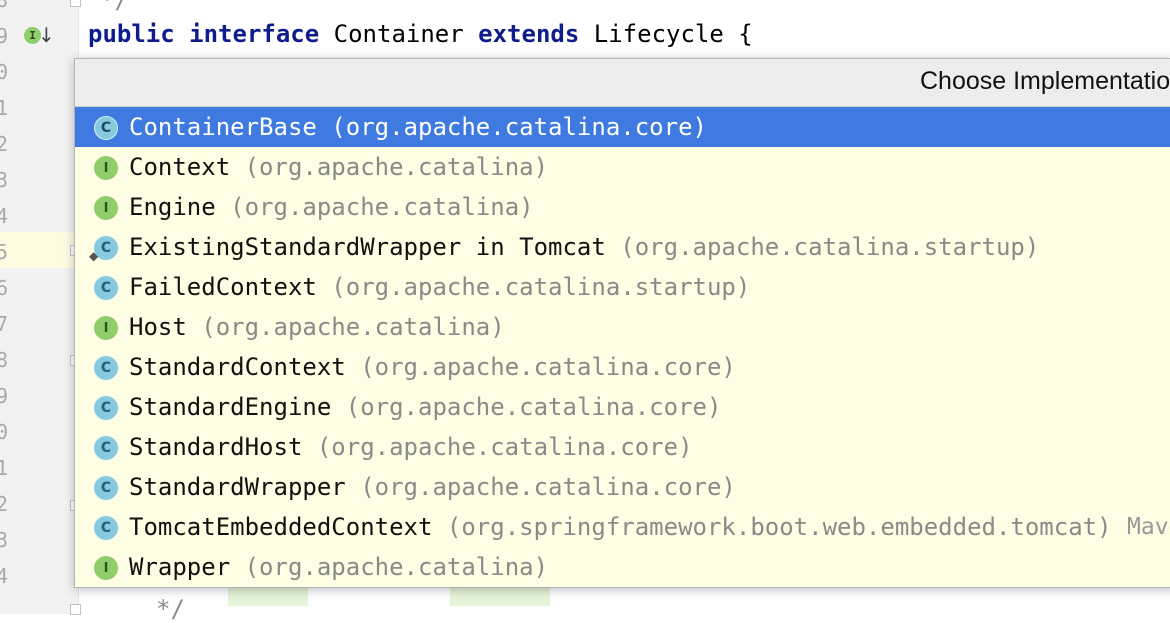  What do you see at coordinates (622, 567) in the screenshot?
I see `implementation-list-item: I Wrapper (org.apache.catalina)` at bounding box center [622, 567].